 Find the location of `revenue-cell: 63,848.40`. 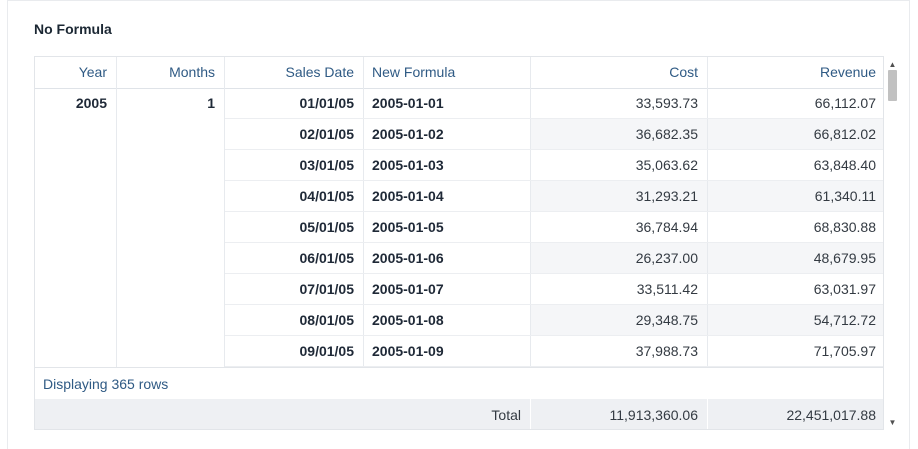

revenue-cell: 63,848.40 is located at coordinates (844, 165).